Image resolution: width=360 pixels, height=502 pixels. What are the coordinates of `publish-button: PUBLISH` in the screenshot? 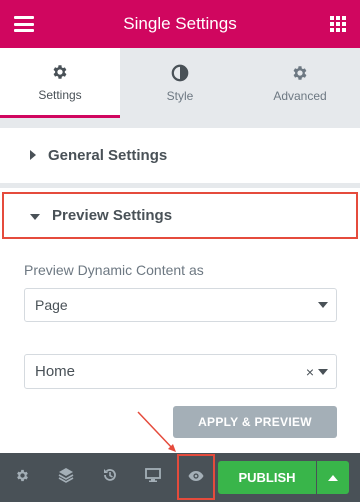 It's located at (267, 477).